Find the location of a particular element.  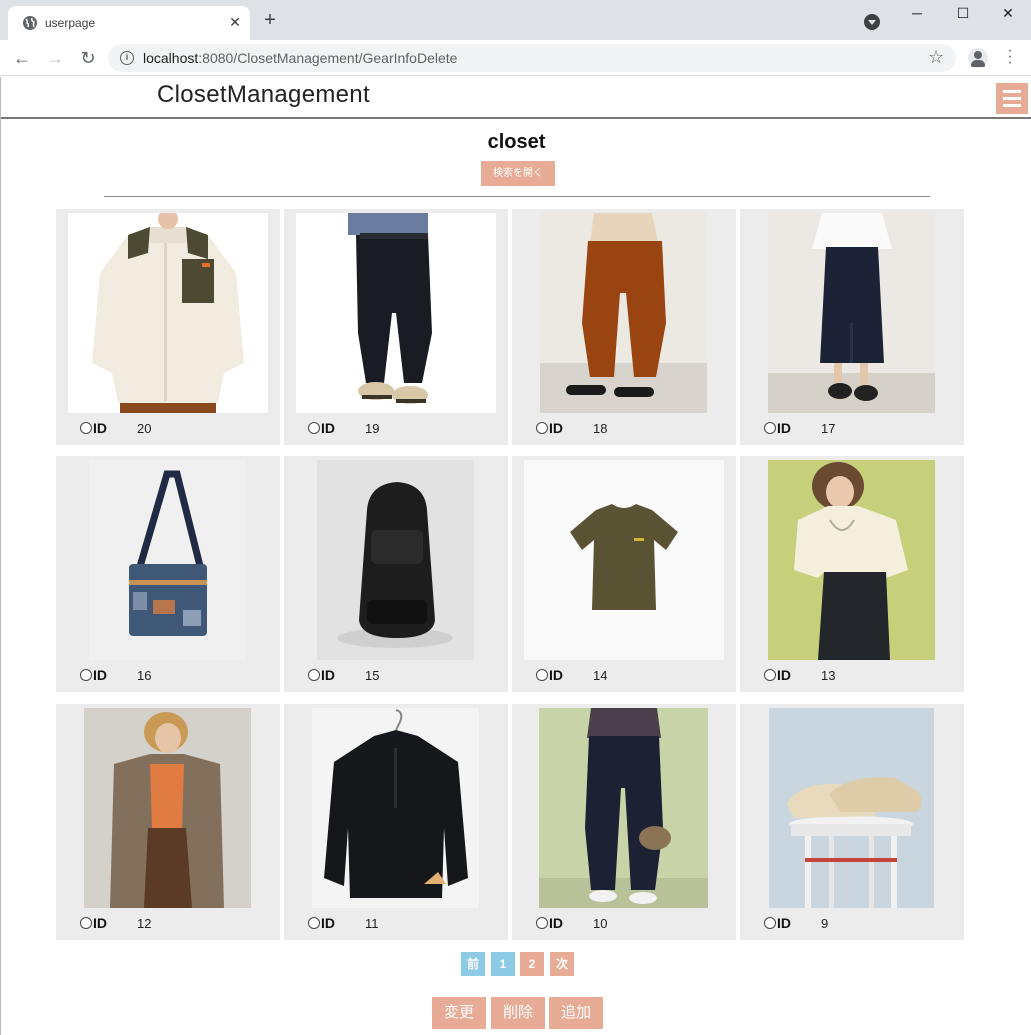

hamburger-menu-icon is located at coordinates (1012, 98).